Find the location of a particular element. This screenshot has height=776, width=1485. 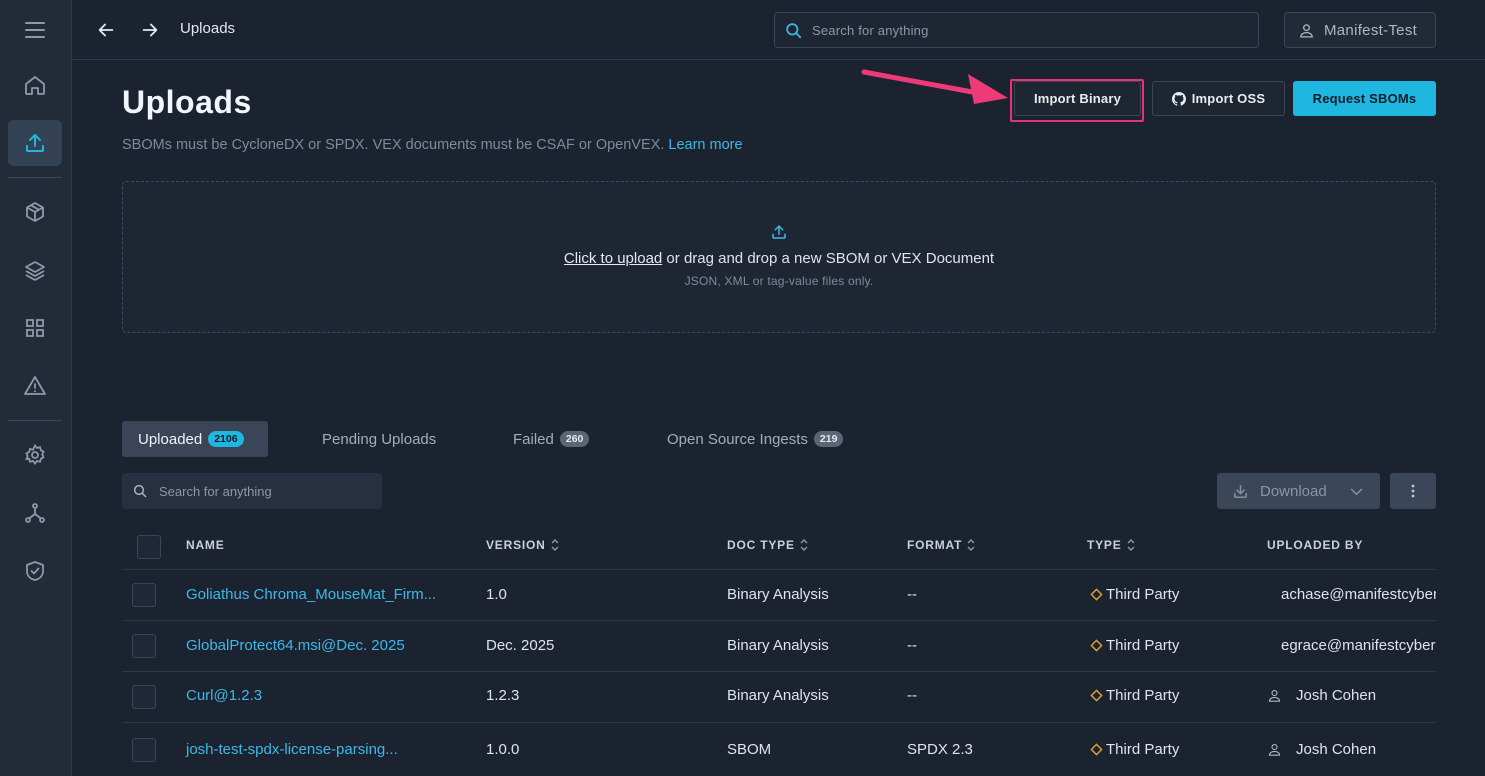

import-oss-button: Import OSS is located at coordinates (1218, 98).